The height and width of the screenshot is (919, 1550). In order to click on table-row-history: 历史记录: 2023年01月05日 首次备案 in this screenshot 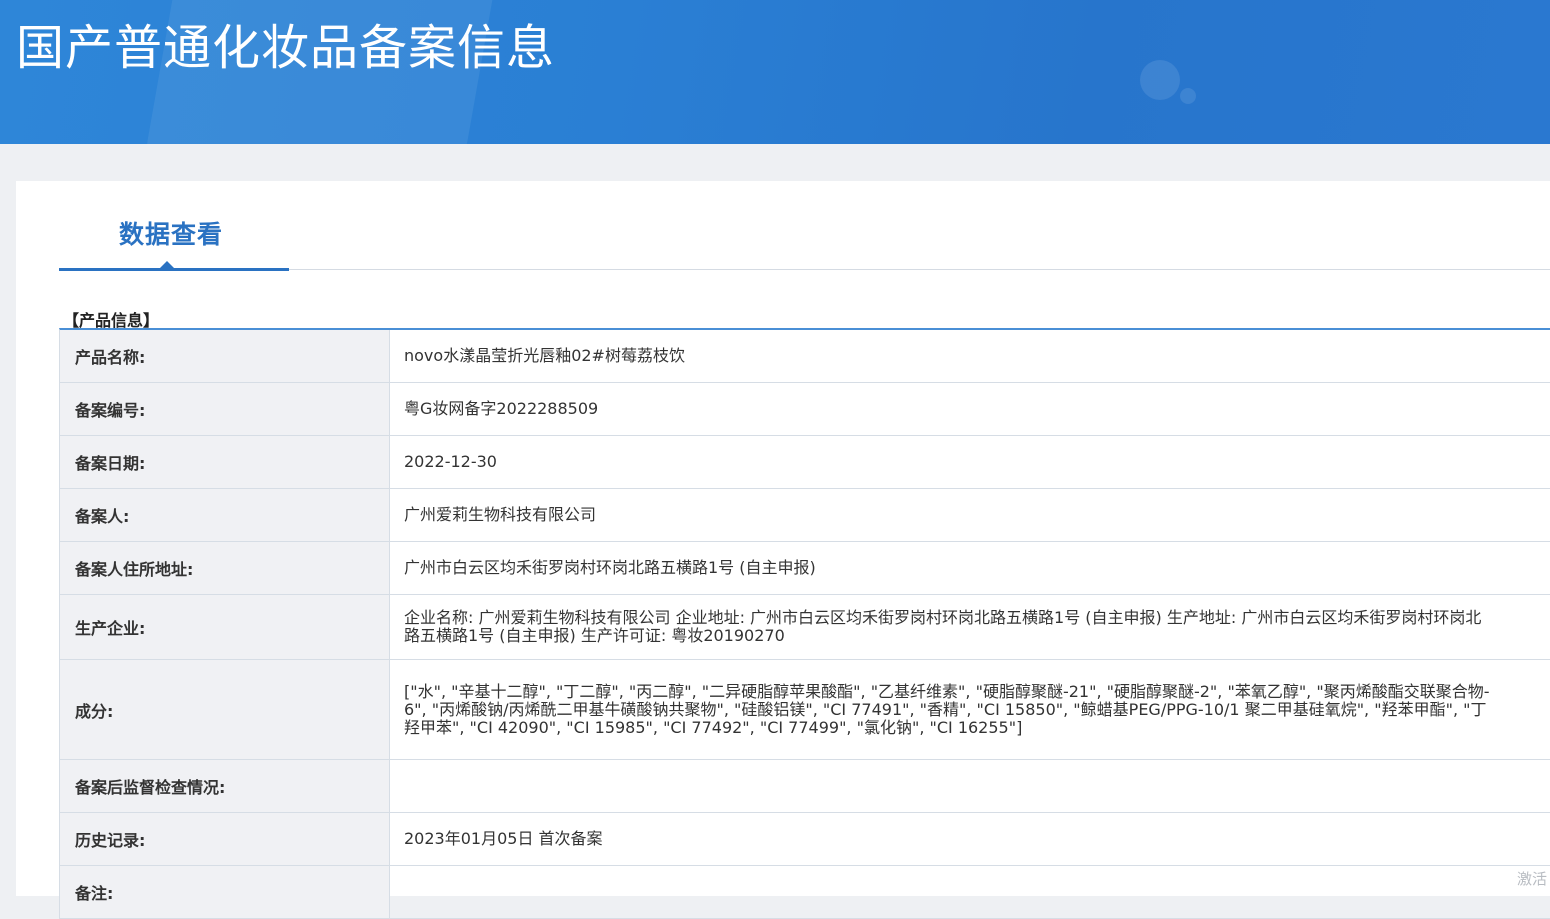, I will do `click(805, 839)`.